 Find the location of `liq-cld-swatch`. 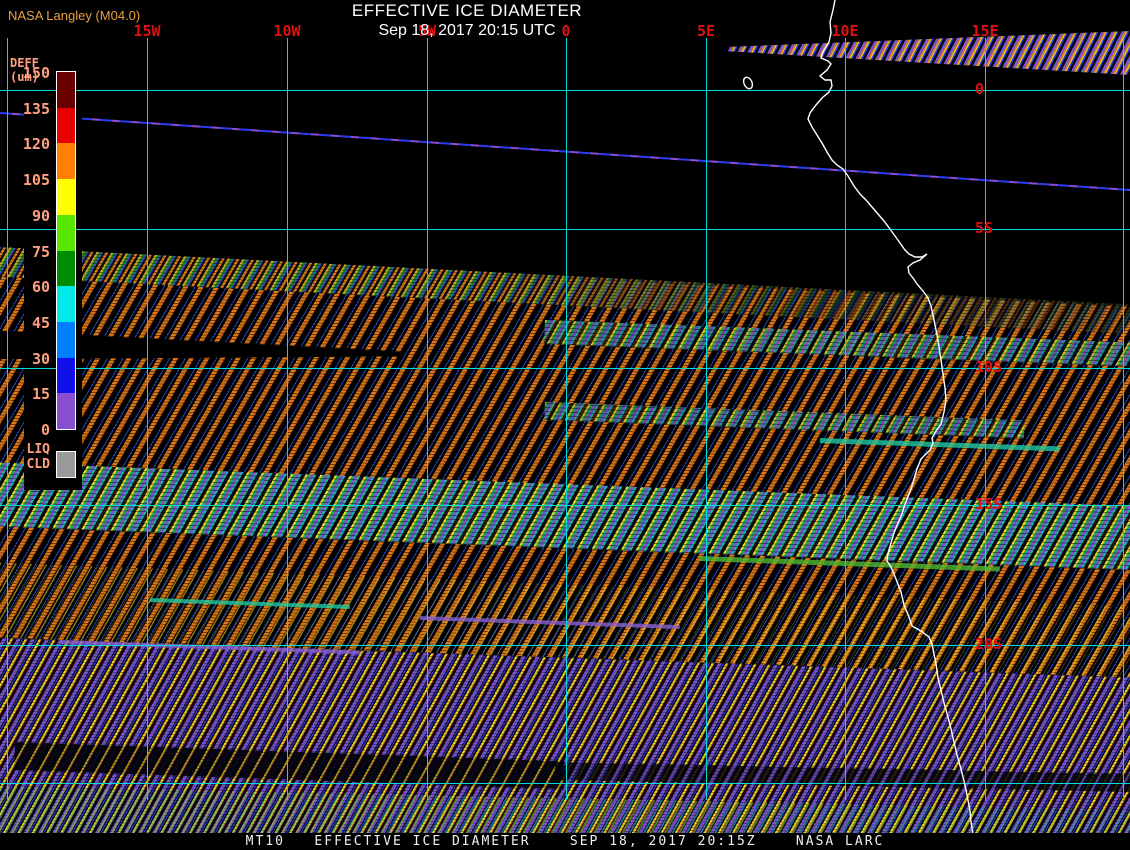

liq-cld-swatch is located at coordinates (66, 464).